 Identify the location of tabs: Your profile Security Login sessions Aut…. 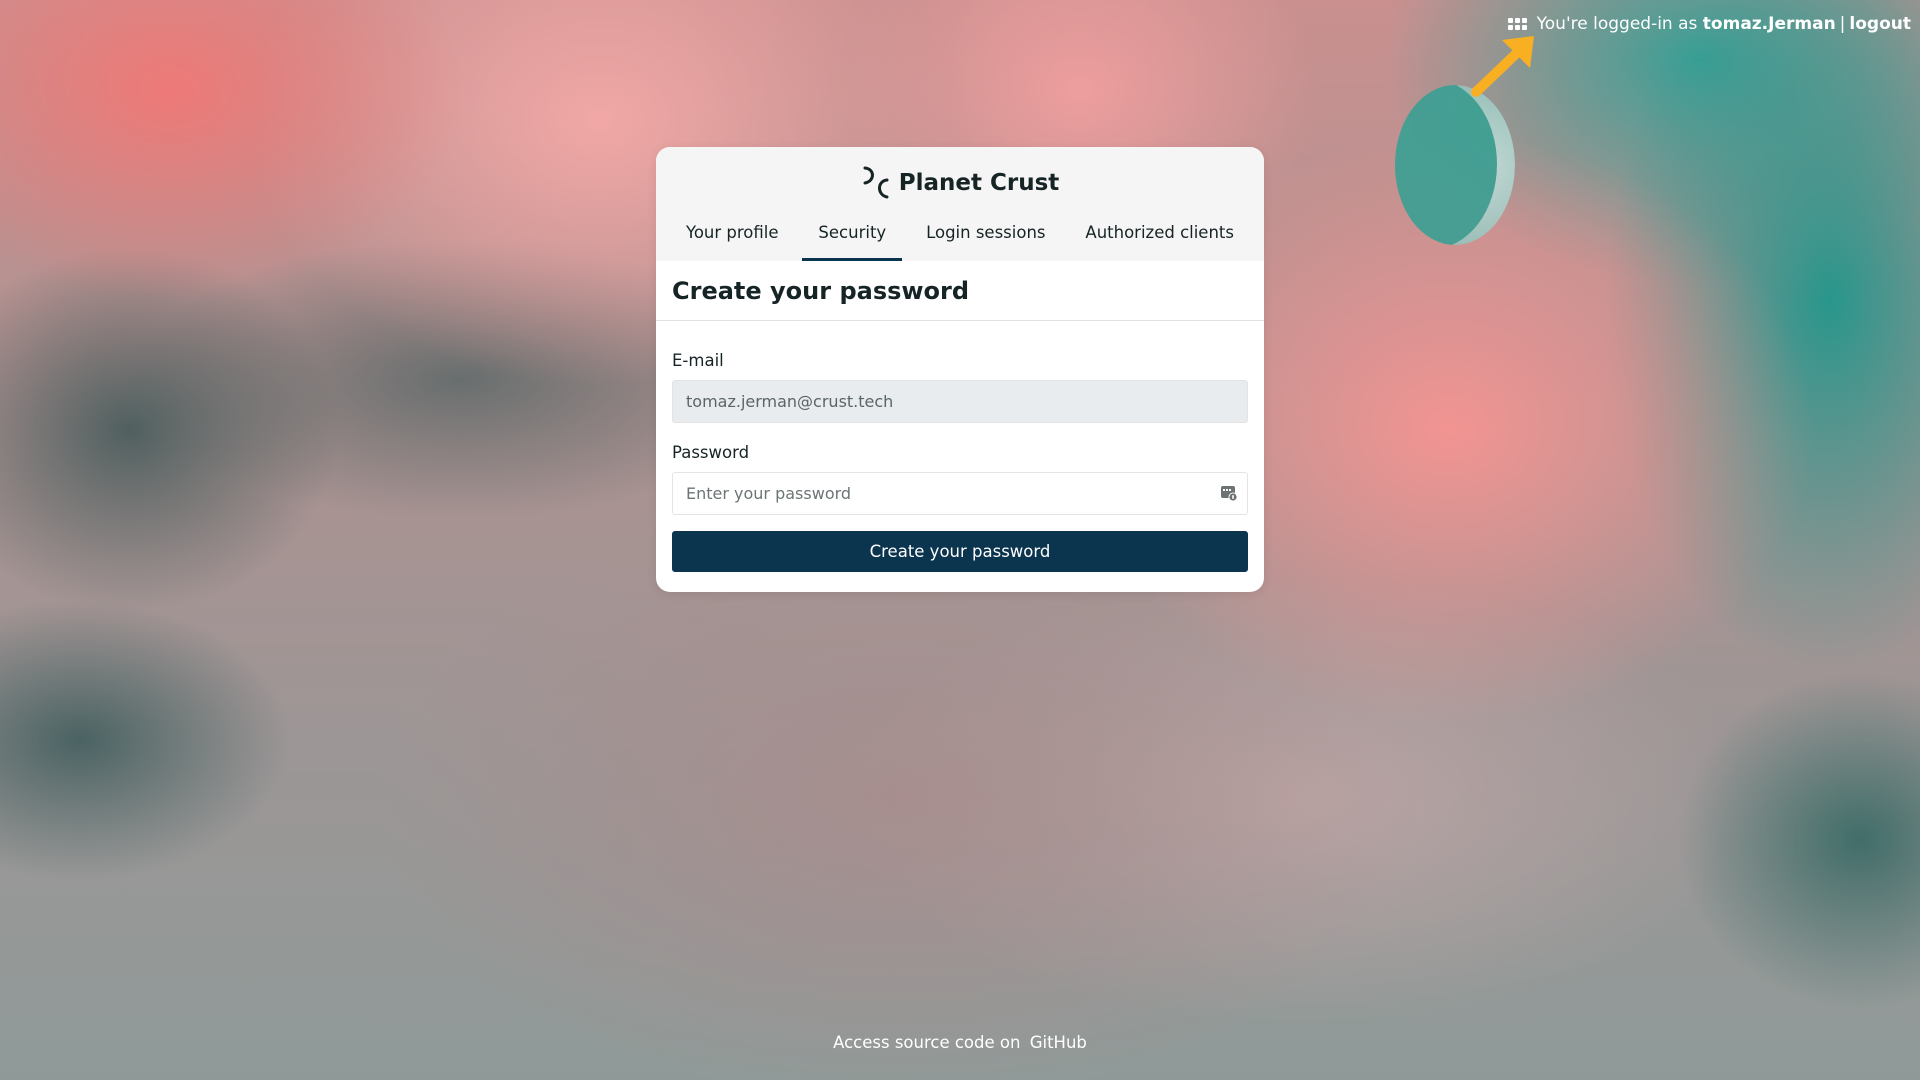
(960, 237).